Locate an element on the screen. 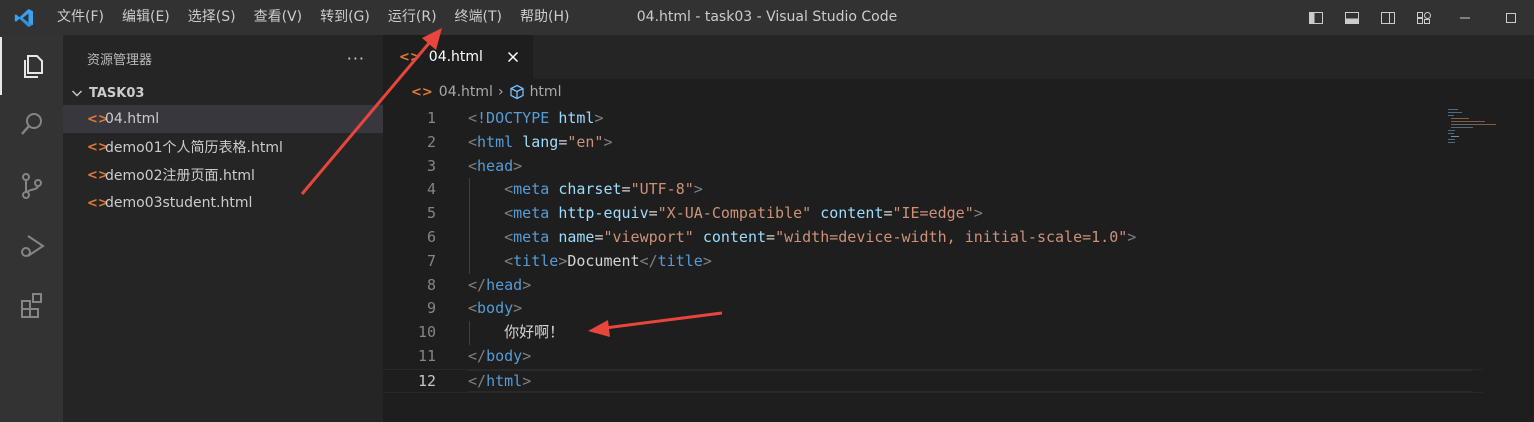 The width and height of the screenshot is (1534, 422). code-text: <body> is located at coordinates (495, 309).